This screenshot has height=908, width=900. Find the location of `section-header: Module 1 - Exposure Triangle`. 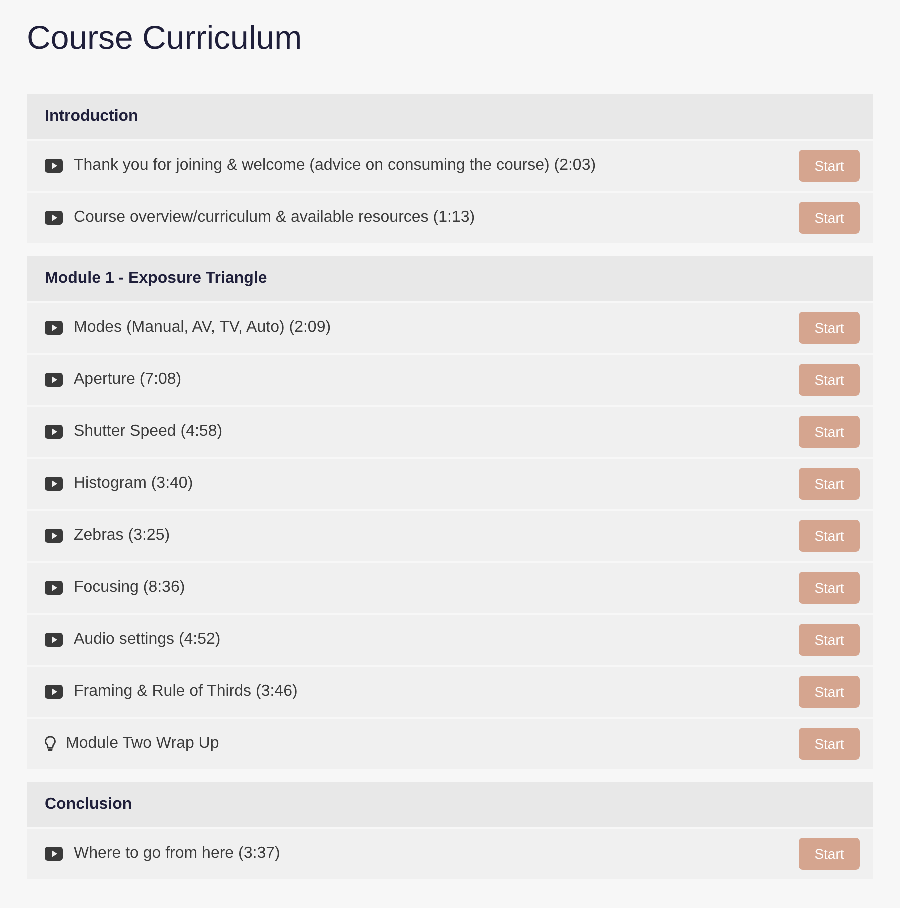

section-header: Module 1 - Exposure Triangle is located at coordinates (450, 278).